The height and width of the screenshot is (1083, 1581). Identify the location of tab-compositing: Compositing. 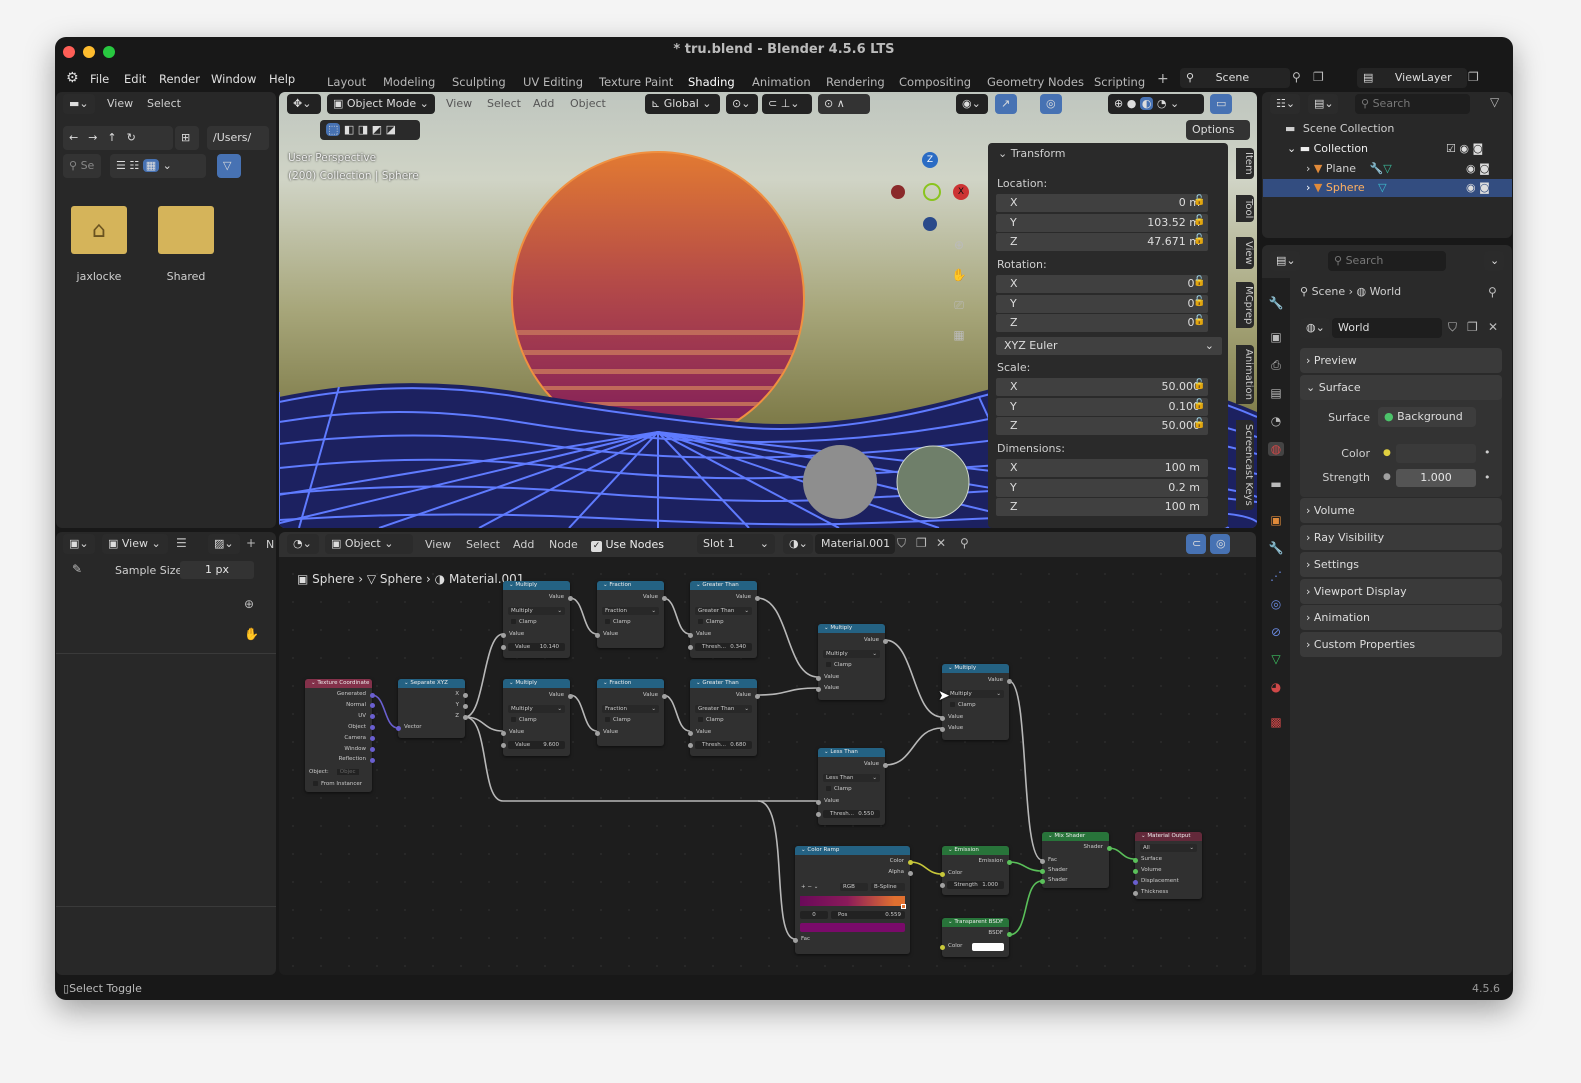
(935, 82).